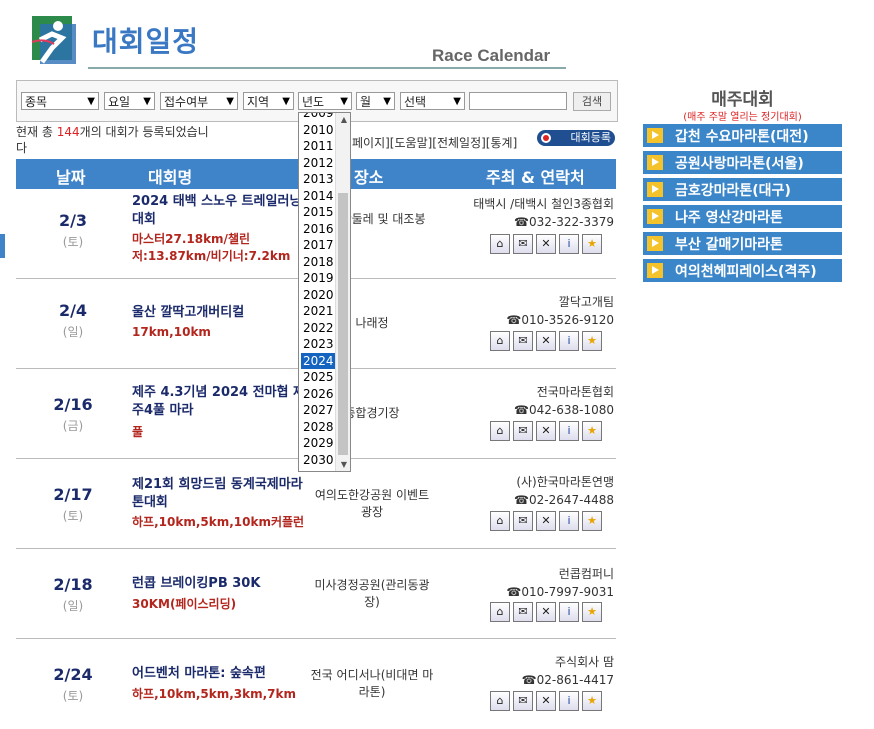 This screenshot has height=729, width=874. What do you see at coordinates (375, 101) in the screenshot?
I see `month-select: 월 ▼` at bounding box center [375, 101].